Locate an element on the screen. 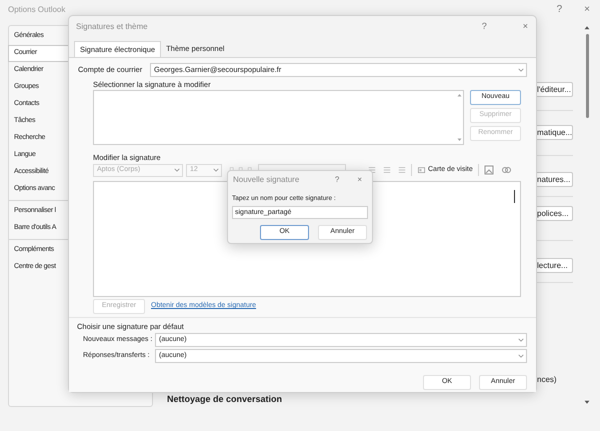 This screenshot has height=431, width=600. option-text: nces) is located at coordinates (547, 380).